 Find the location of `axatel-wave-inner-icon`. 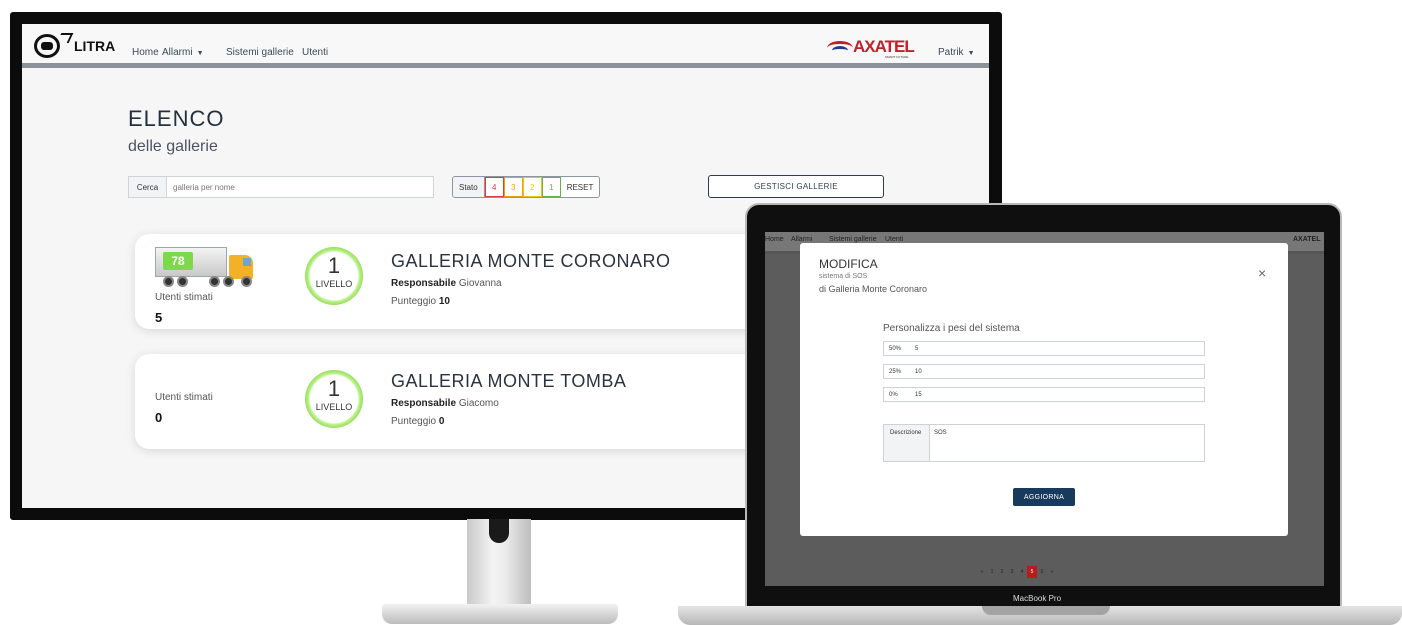

axatel-wave-inner-icon is located at coordinates (840, 50).